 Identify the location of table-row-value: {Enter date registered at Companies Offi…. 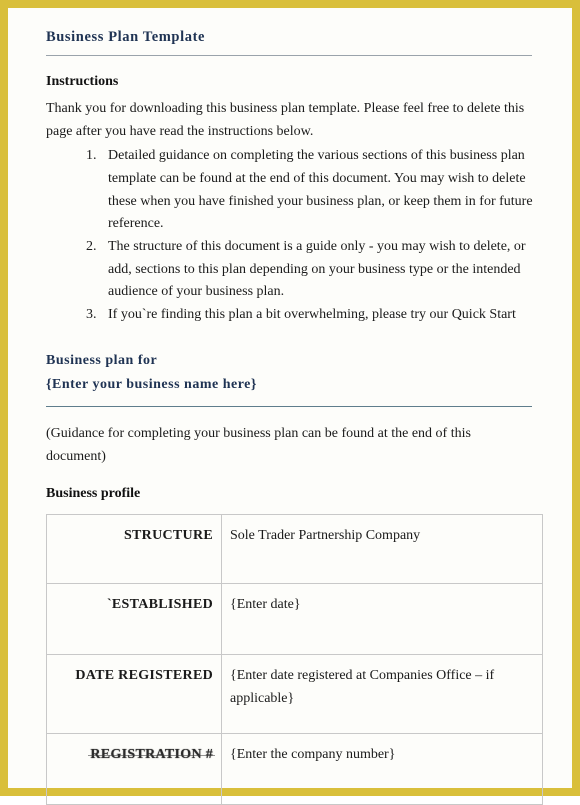
(382, 694).